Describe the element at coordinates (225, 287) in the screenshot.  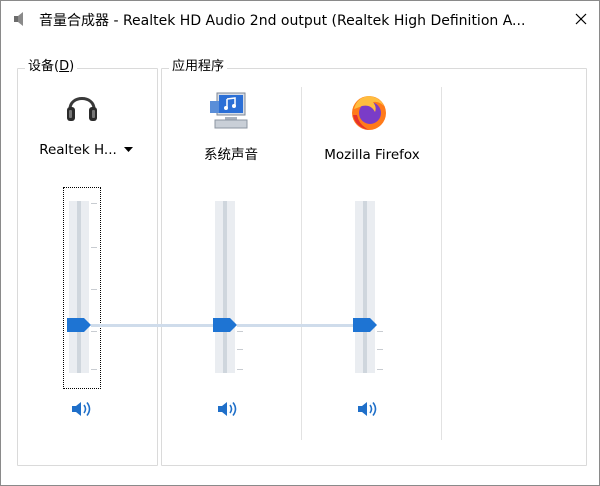
I see `system-sounds-volume-trough` at that location.